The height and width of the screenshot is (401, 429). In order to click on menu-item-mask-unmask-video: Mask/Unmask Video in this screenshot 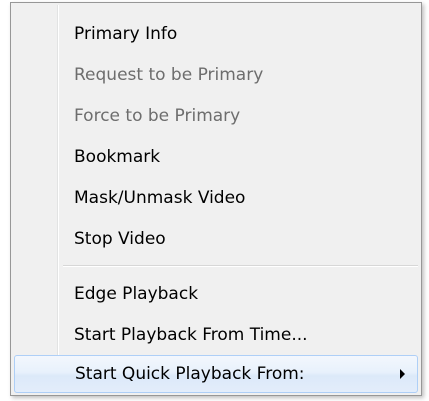, I will do `click(216, 198)`.